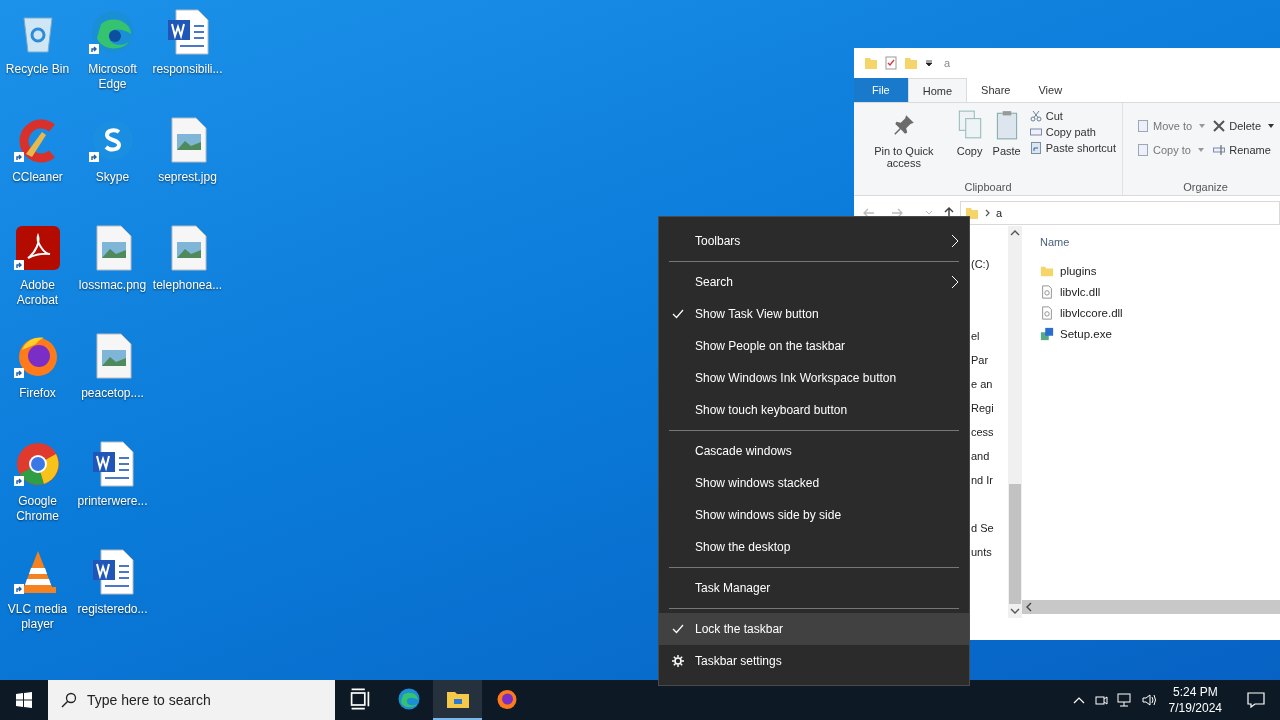  I want to click on chevron-up-icon, so click(1015, 233).